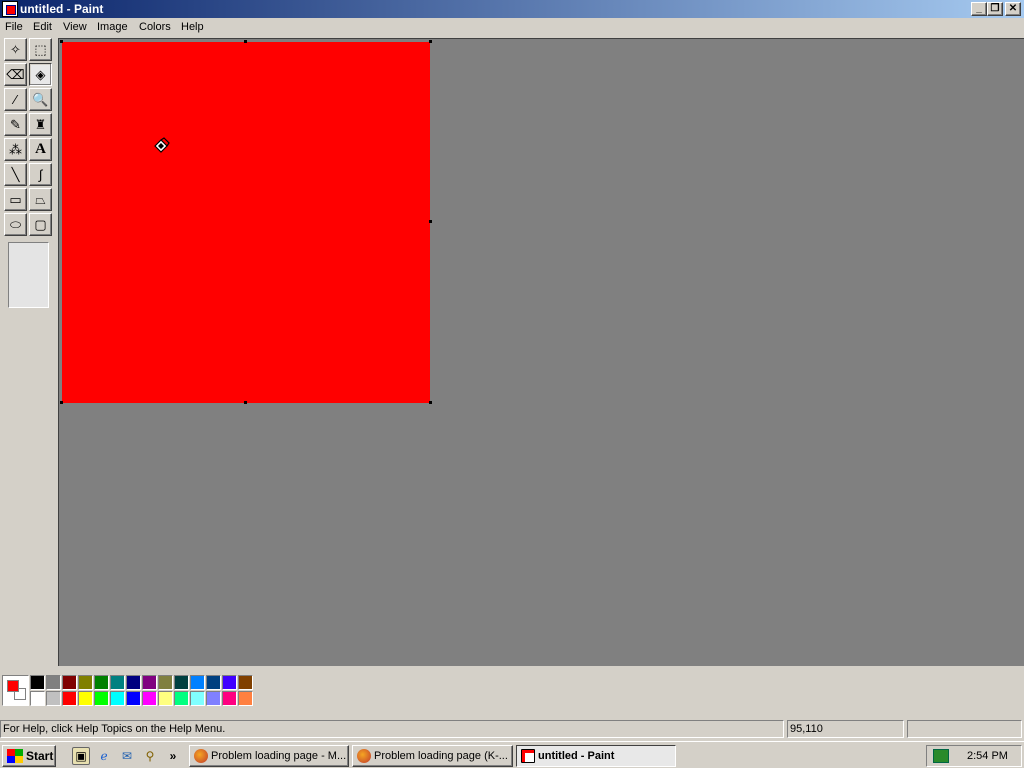 This screenshot has width=1024, height=768. I want to click on airbrush-tool-button: ⁂, so click(15, 149).